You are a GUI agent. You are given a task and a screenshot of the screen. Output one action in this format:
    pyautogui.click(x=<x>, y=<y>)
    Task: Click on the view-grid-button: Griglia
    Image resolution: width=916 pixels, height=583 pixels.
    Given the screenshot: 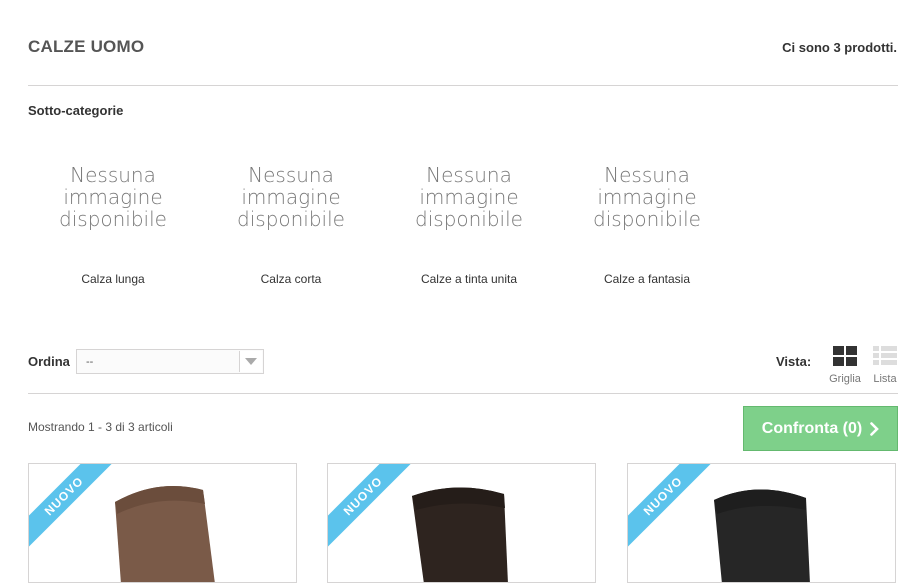 What is the action you would take?
    pyautogui.click(x=845, y=365)
    